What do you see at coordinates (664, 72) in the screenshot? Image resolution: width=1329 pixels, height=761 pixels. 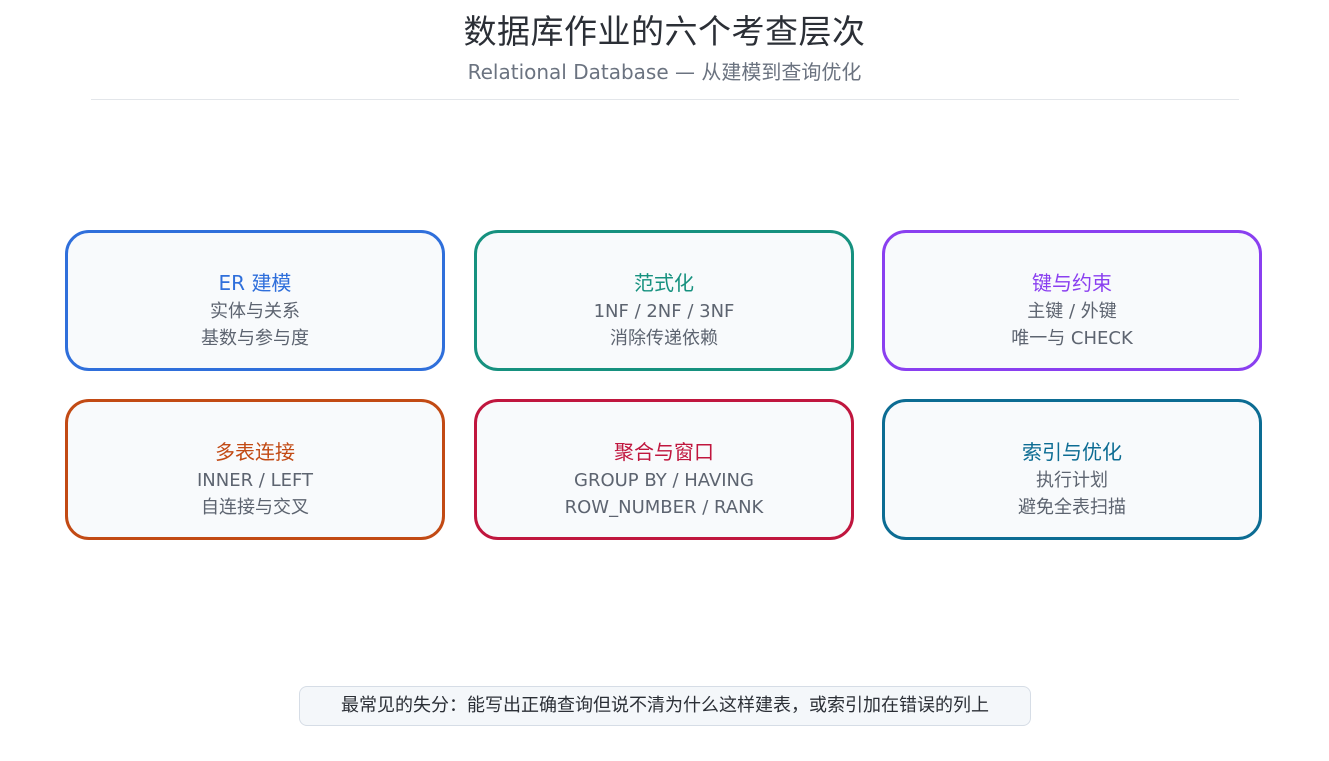 I see `page-subtitle: Relational Database — 从建模到查询优化` at bounding box center [664, 72].